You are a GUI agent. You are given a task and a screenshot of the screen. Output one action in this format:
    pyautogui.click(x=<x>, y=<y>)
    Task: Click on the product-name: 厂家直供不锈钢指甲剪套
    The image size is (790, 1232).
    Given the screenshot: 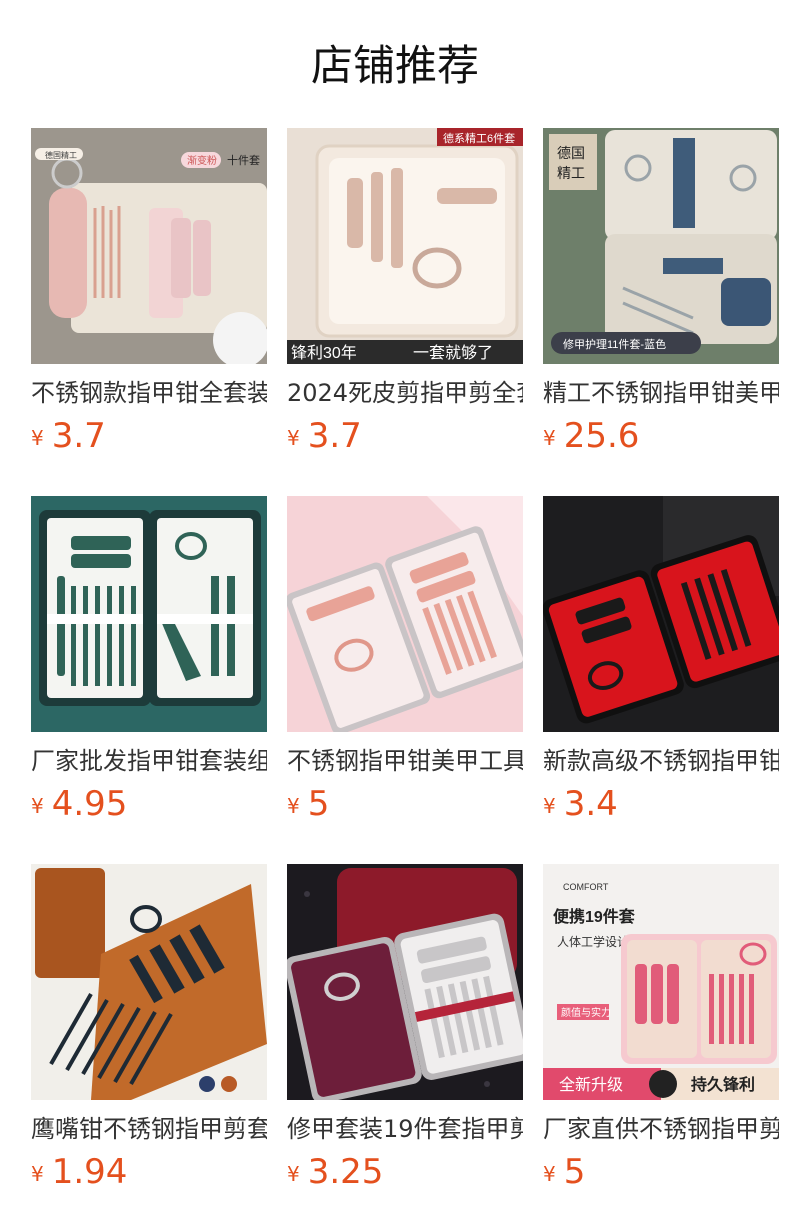 What is the action you would take?
    pyautogui.click(x=661, y=1129)
    